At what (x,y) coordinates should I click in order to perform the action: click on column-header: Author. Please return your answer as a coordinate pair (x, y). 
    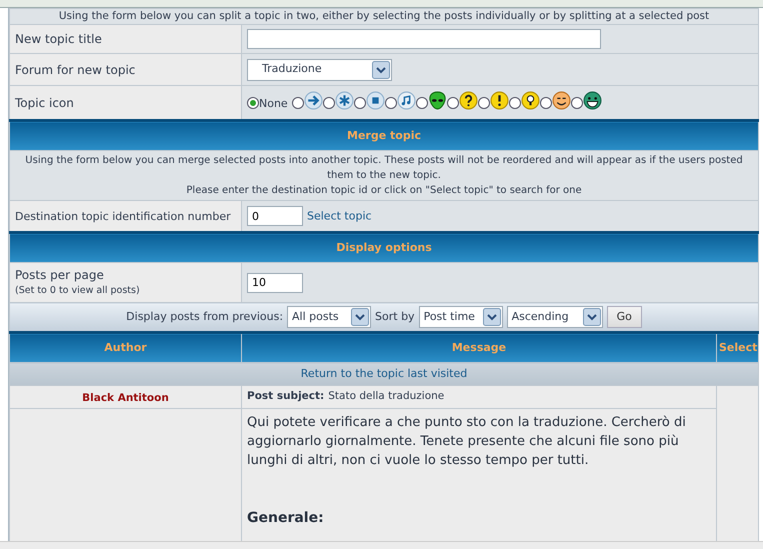
    Looking at the image, I should click on (125, 347).